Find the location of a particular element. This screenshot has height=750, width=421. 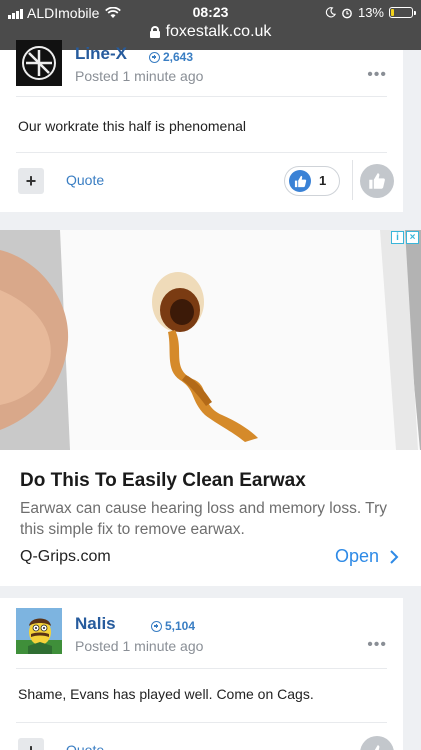

post-header: Nalis 5,104 Posted 1 minute ago ••• is located at coordinates (201, 626).